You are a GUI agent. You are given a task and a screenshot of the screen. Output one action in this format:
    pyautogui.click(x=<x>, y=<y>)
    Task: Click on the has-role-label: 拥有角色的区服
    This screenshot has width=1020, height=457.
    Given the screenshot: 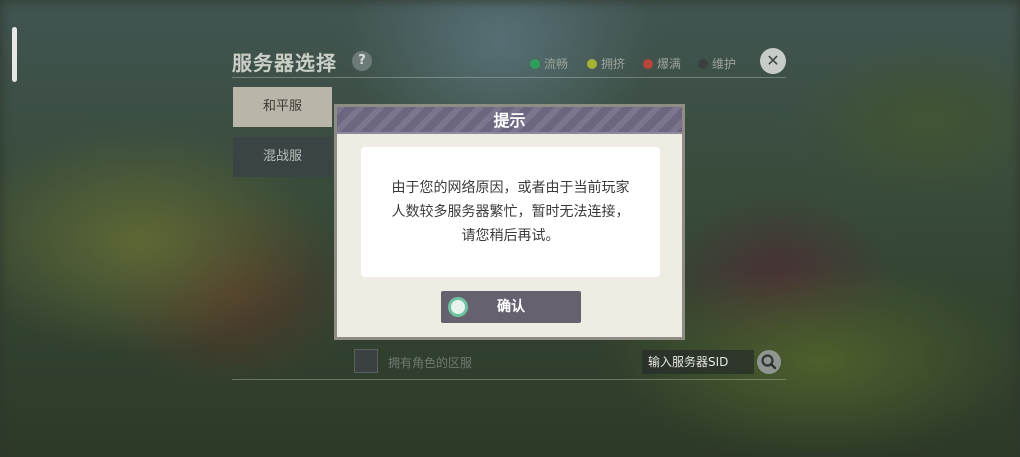 What is the action you would take?
    pyautogui.click(x=430, y=363)
    